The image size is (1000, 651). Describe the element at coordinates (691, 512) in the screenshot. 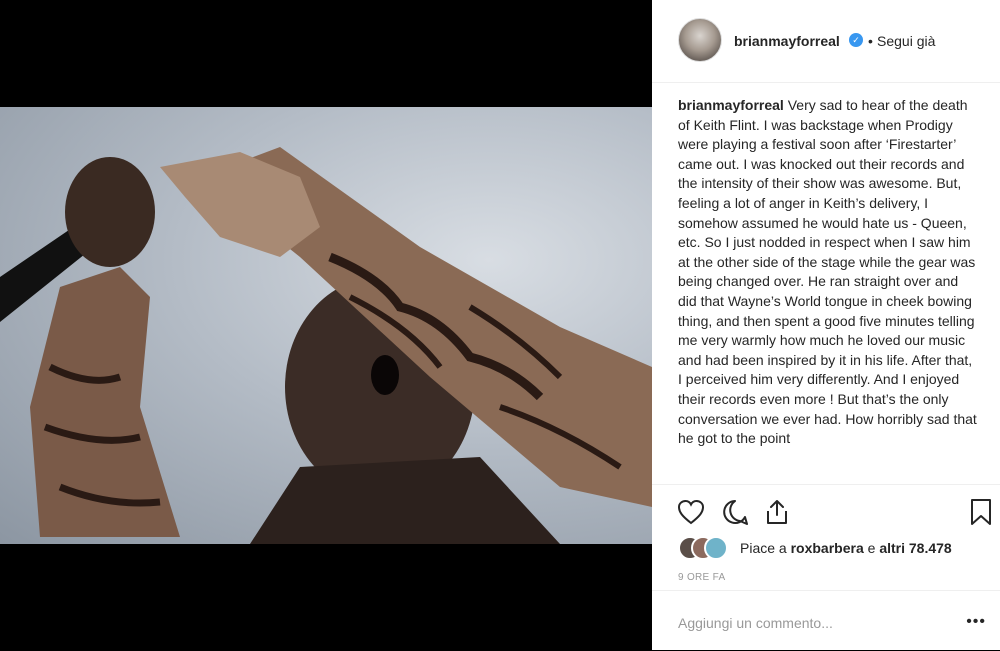

I see `heart-icon` at that location.